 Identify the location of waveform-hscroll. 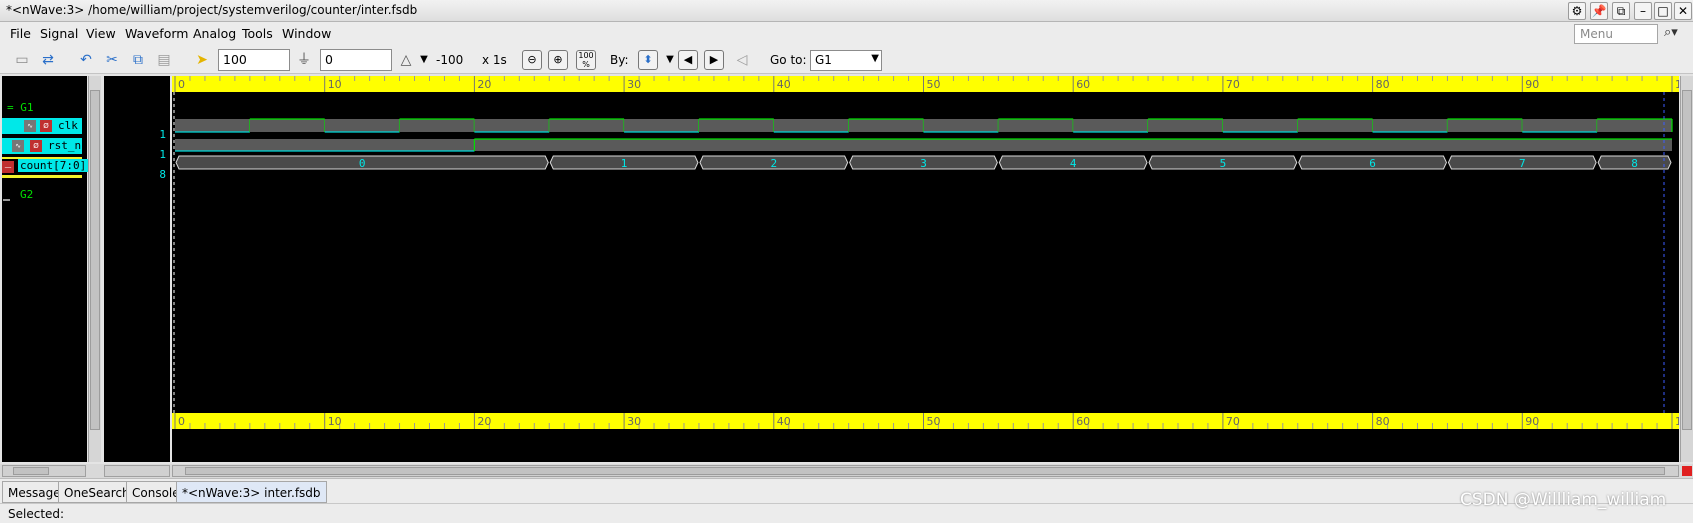
(925, 471).